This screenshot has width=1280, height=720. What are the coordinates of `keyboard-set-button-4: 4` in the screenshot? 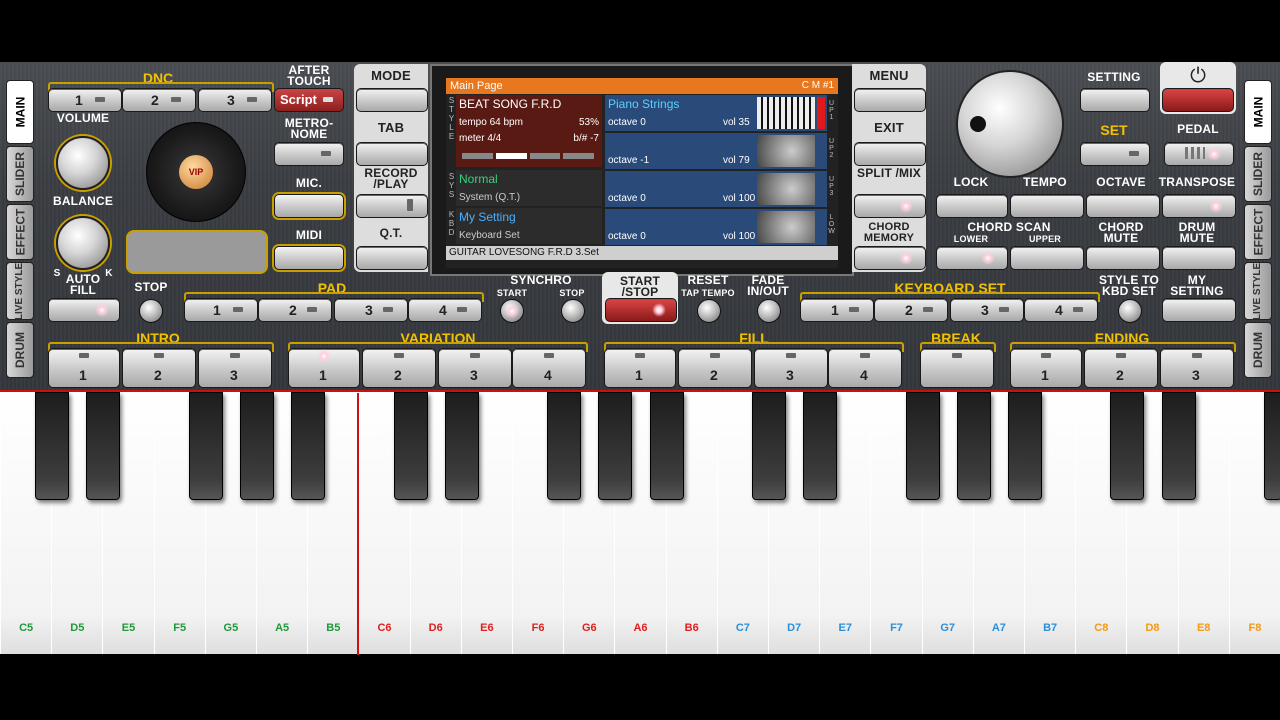 It's located at (1061, 310).